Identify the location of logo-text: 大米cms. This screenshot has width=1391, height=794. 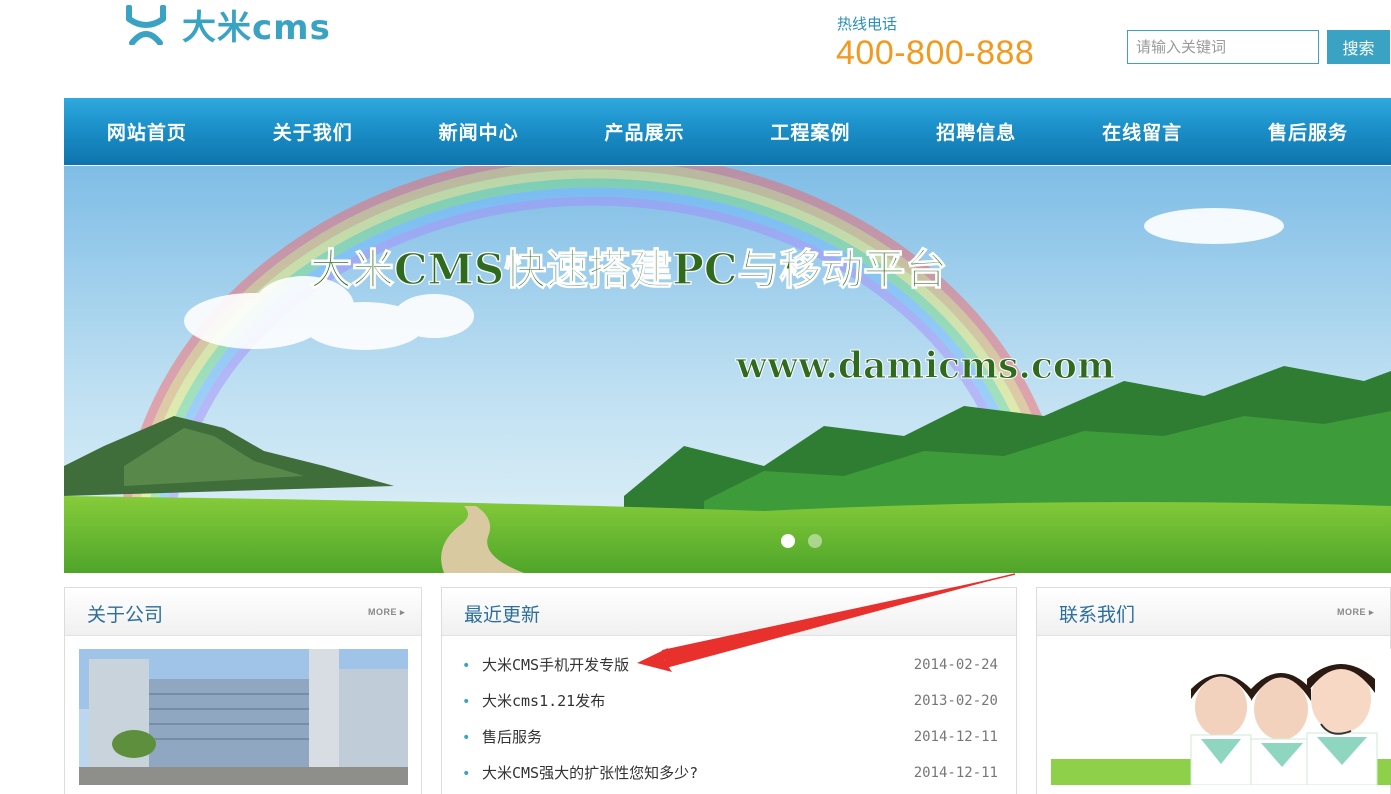
(256, 27).